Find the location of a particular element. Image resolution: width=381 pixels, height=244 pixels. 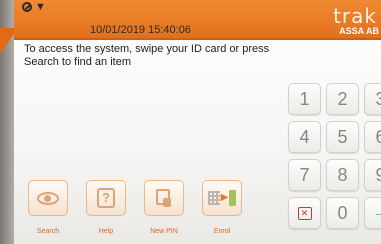

help-button-label: Help is located at coordinates (106, 231).